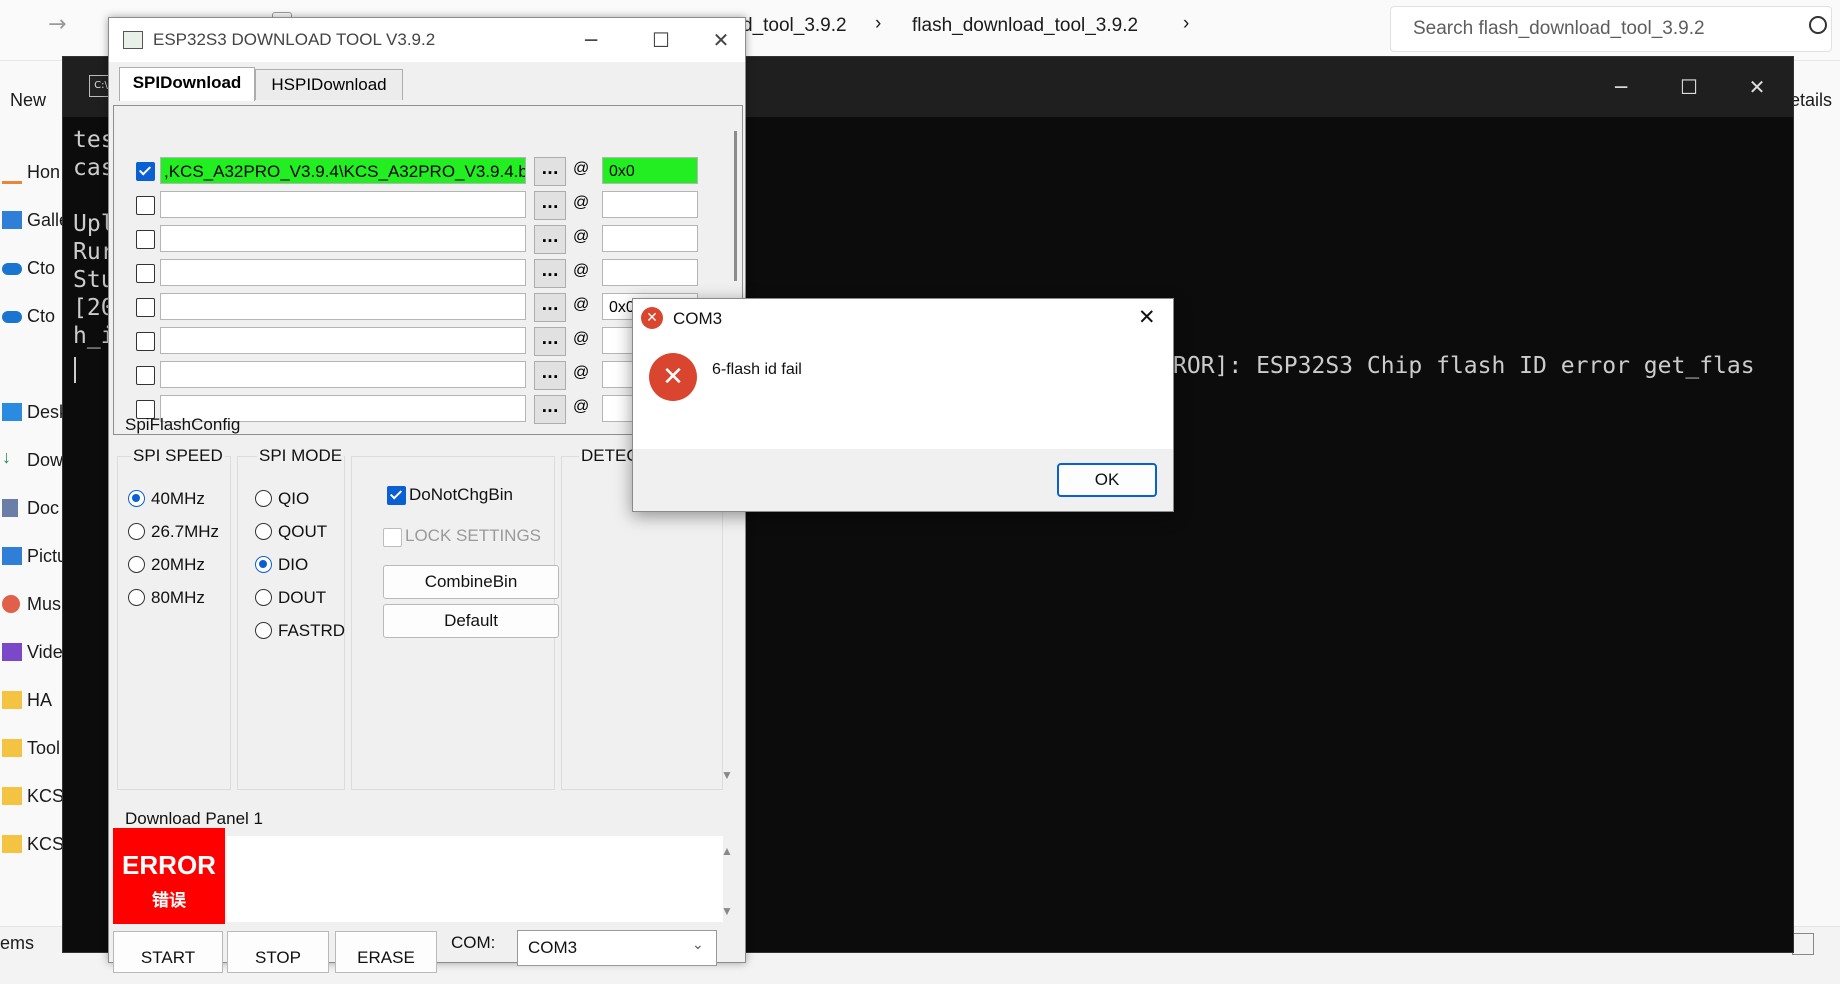 Image resolution: width=1840 pixels, height=984 pixels. I want to click on sidebar-item-music: Mus, so click(32, 607).